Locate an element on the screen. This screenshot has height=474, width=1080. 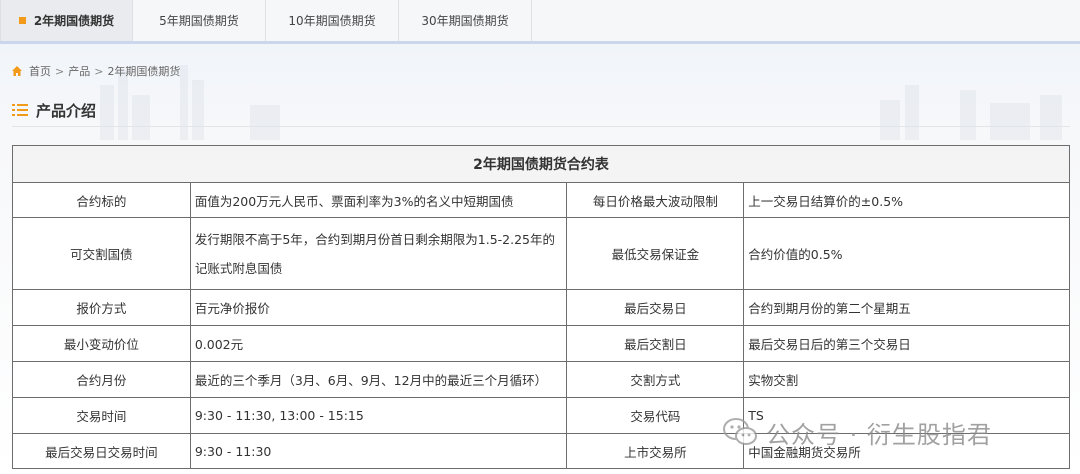
home-icon is located at coordinates (17, 71).